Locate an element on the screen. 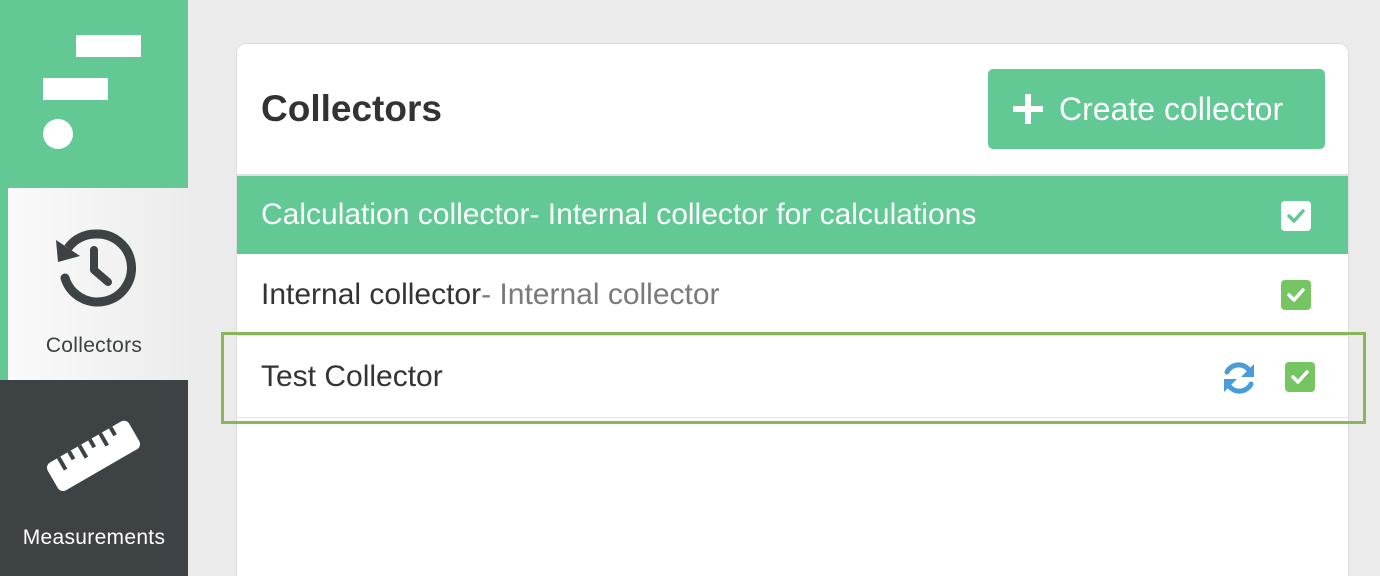 The image size is (1380, 576). plus-icon is located at coordinates (1028, 109).